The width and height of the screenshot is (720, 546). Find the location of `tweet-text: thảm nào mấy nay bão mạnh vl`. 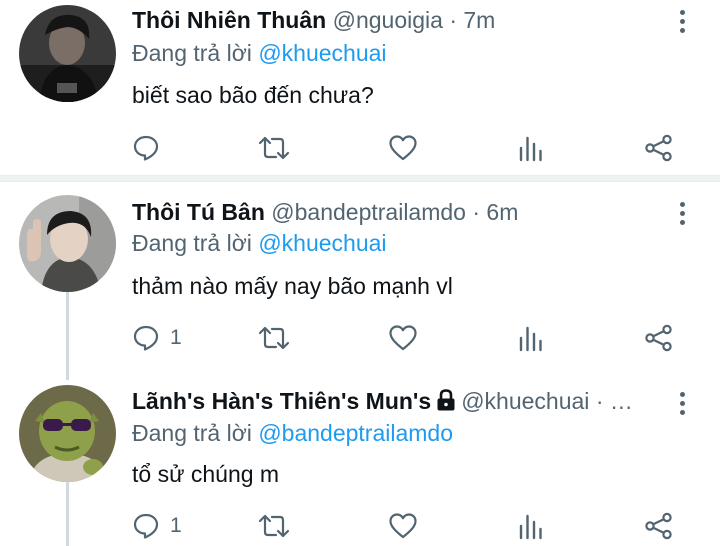

tweet-text: thảm nào mấy nay bão mạnh vl is located at coordinates (292, 286).